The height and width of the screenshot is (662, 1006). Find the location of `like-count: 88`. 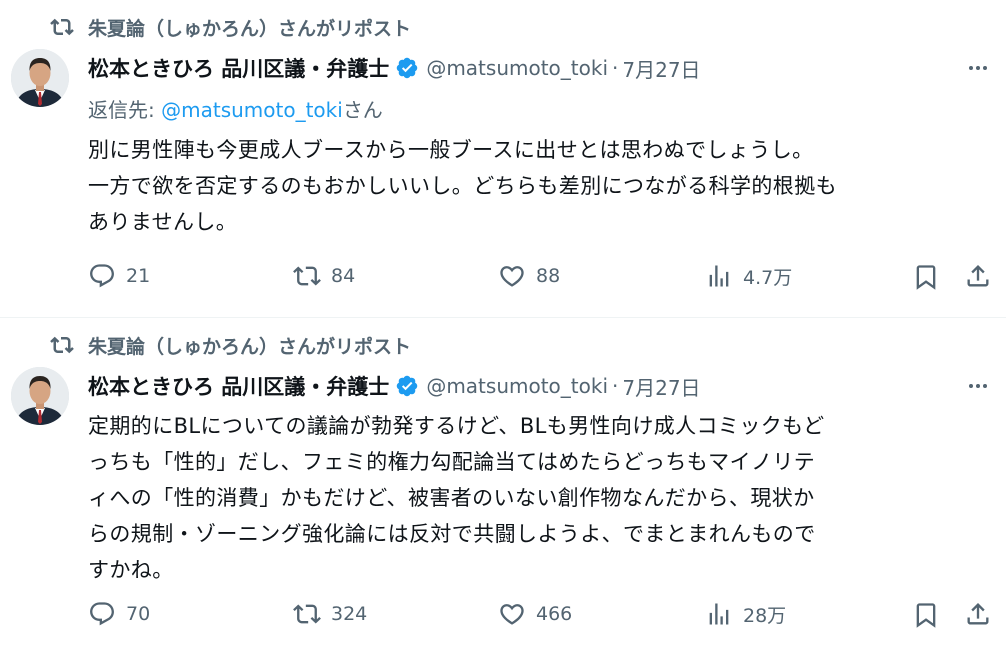

like-count: 88 is located at coordinates (548, 276).